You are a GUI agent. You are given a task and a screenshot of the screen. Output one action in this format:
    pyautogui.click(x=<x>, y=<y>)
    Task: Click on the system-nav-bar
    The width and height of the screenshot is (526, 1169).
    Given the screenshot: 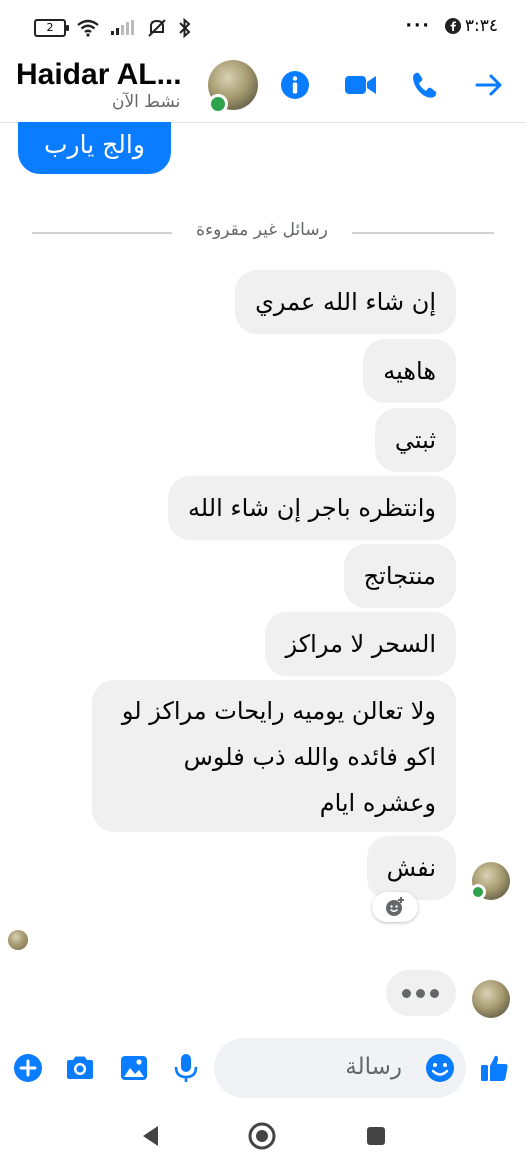 What is the action you would take?
    pyautogui.click(x=263, y=1136)
    